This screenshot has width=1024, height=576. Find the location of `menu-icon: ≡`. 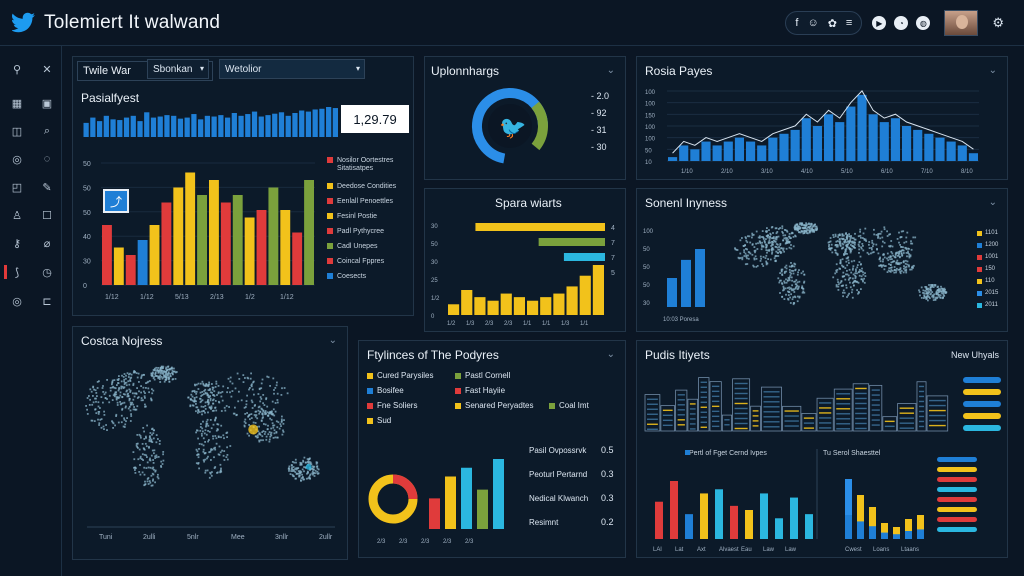

menu-icon: ≡ is located at coordinates (849, 23).